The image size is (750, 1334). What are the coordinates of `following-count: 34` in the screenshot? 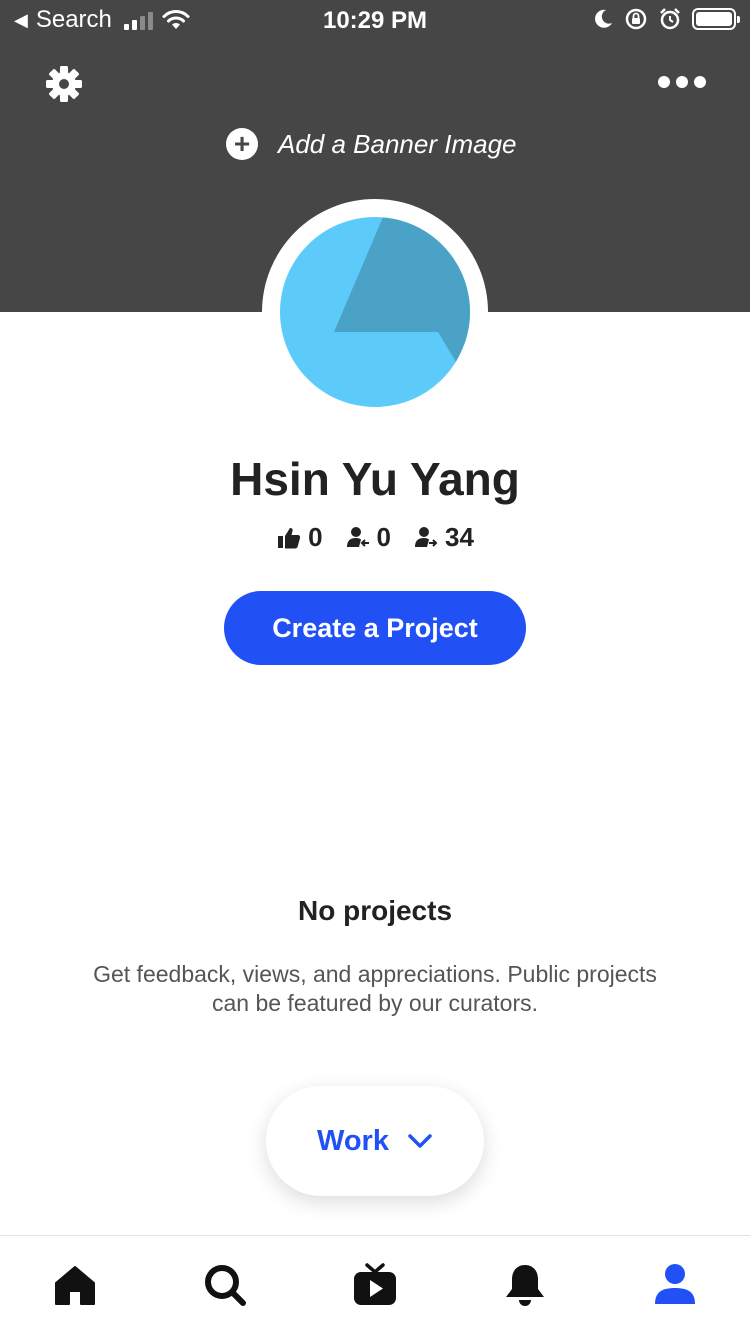 It's located at (459, 537).